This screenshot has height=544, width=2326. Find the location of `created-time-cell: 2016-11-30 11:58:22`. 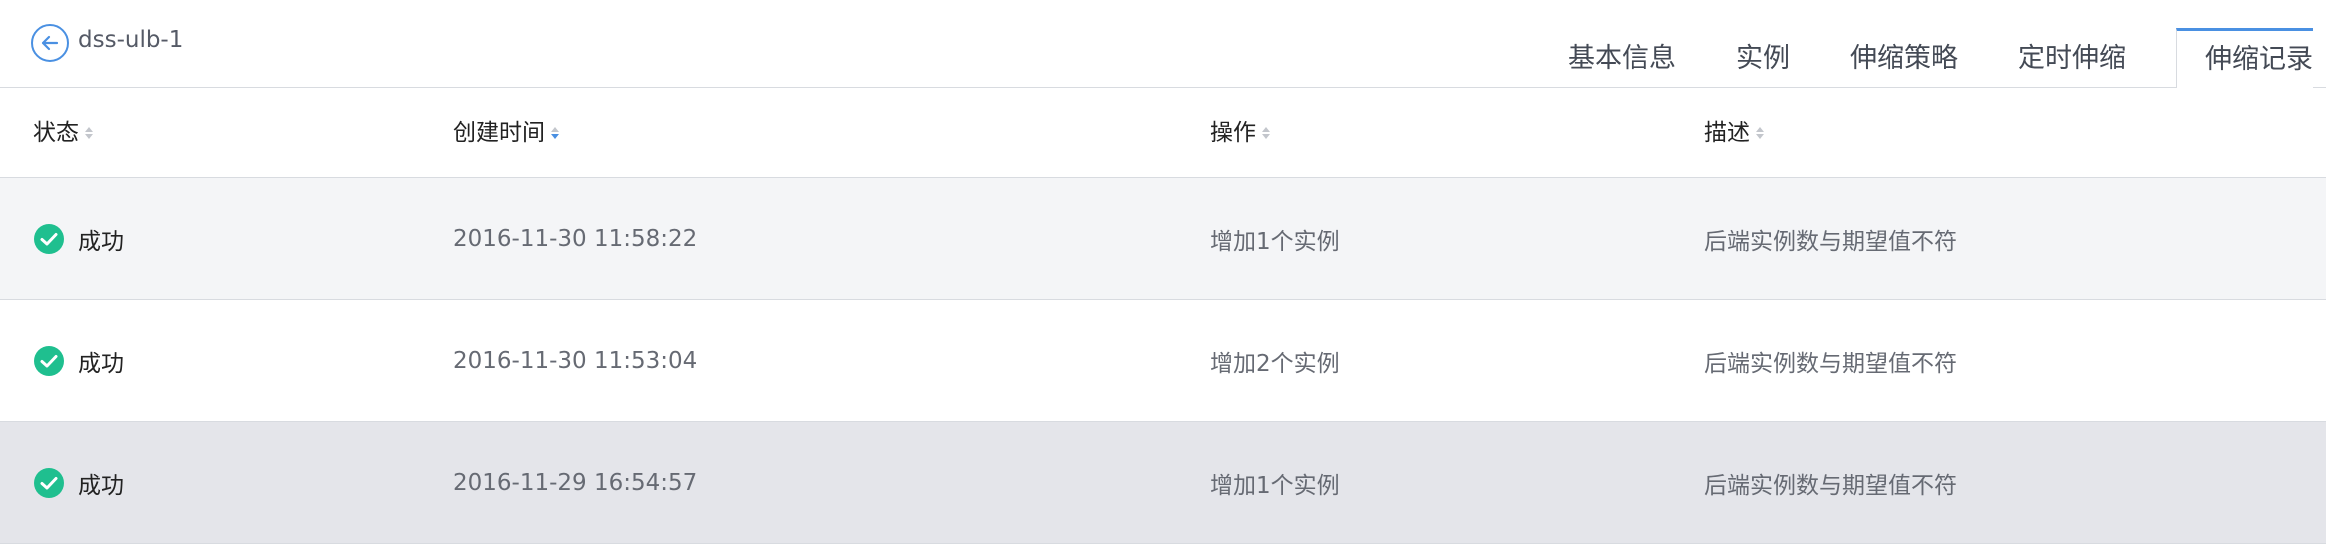

created-time-cell: 2016-11-30 11:58:22 is located at coordinates (575, 238).